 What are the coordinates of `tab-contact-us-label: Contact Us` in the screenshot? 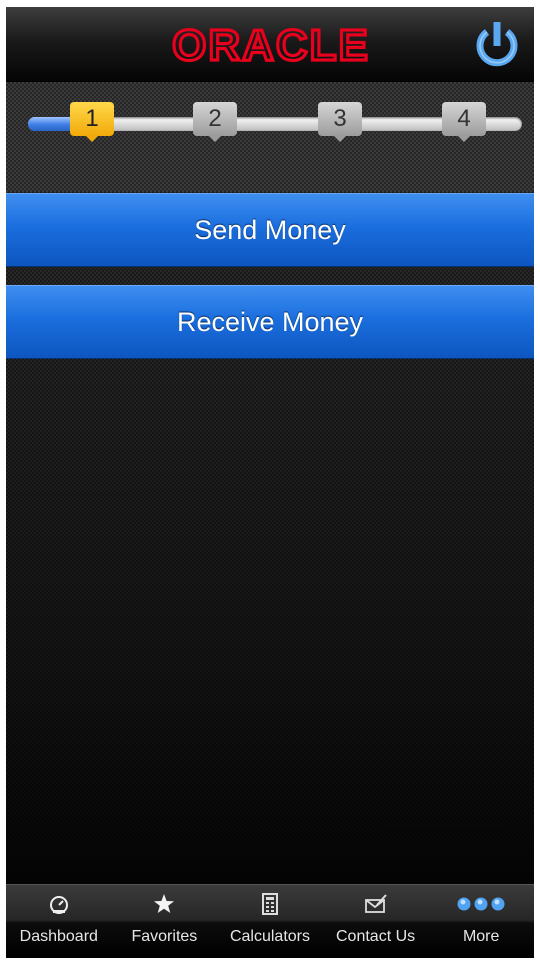 It's located at (376, 936).